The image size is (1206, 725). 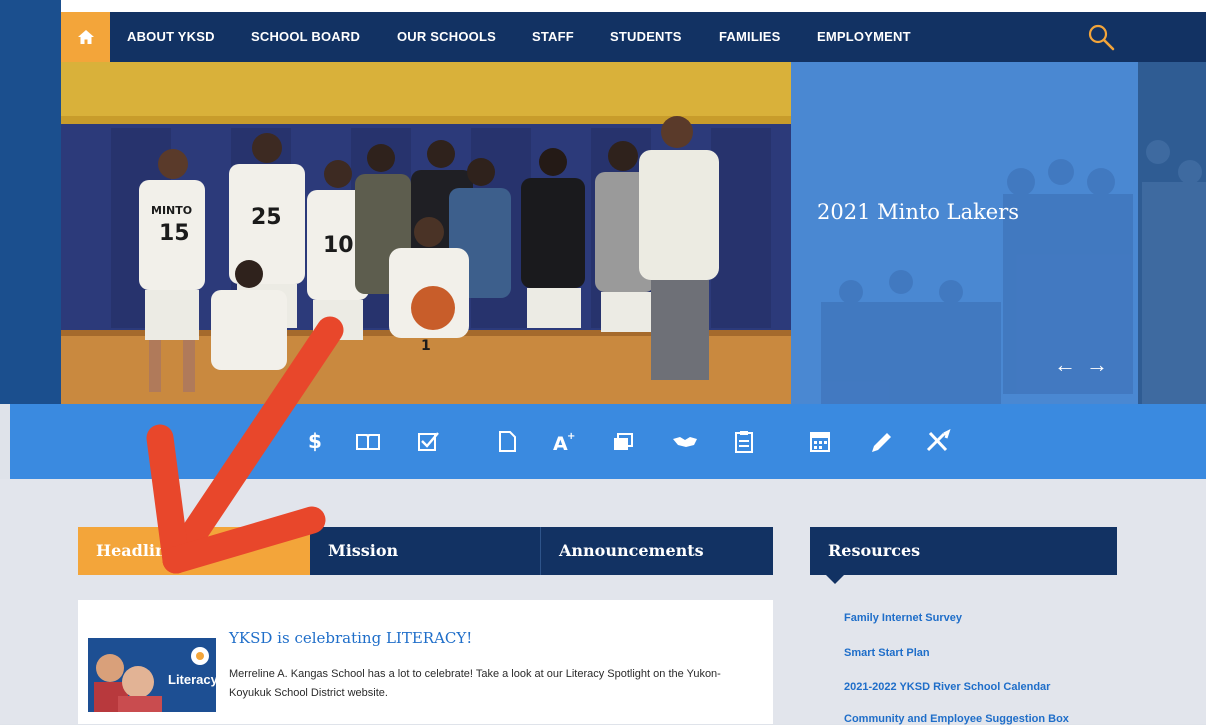 What do you see at coordinates (192, 679) in the screenshot?
I see `thumbnail-literacy-label: Literacy` at bounding box center [192, 679].